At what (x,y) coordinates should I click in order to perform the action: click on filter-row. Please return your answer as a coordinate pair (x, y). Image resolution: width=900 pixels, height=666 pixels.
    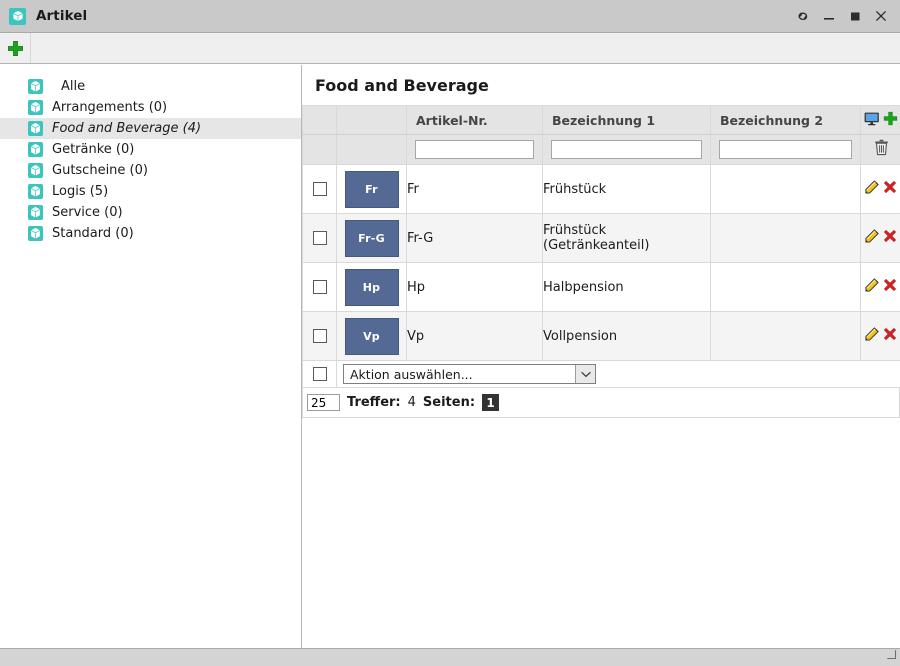
    Looking at the image, I should click on (601, 149).